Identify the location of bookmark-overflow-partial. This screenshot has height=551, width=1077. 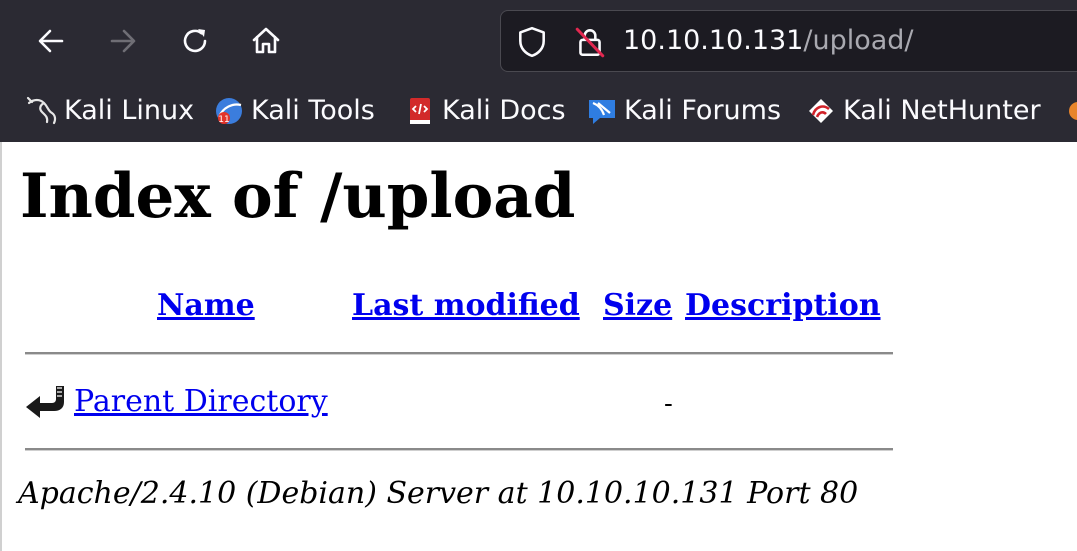
(1069, 111).